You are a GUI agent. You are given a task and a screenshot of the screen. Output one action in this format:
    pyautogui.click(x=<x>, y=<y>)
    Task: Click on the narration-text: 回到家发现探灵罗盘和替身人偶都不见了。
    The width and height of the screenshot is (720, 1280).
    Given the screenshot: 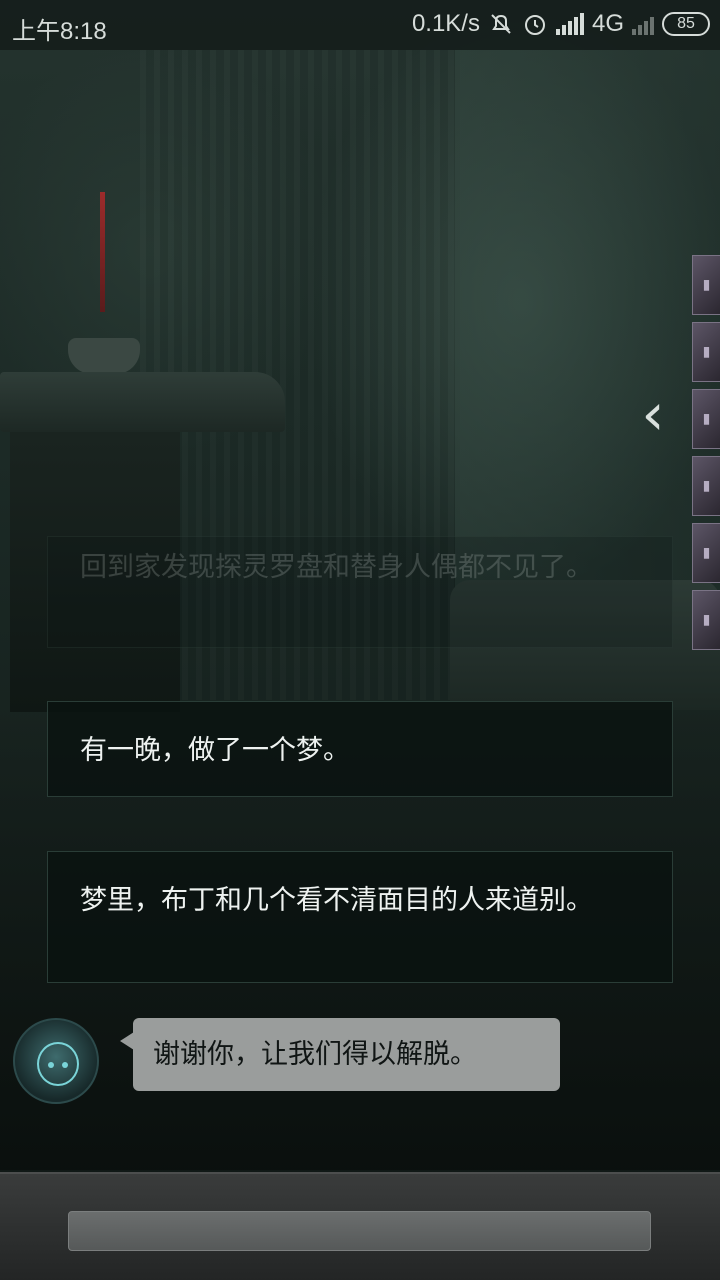 What is the action you would take?
    pyautogui.click(x=336, y=567)
    